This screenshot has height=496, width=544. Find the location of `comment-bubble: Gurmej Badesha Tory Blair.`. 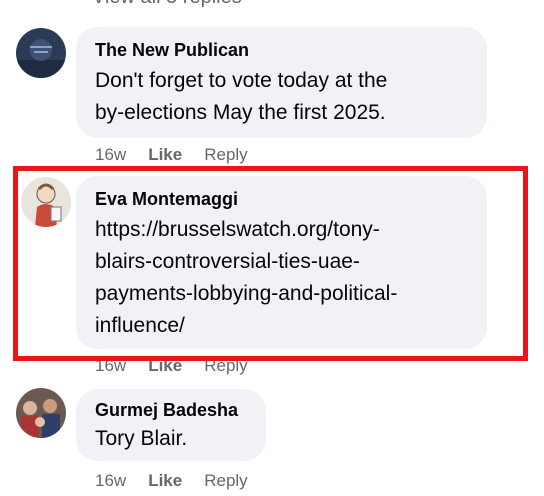

comment-bubble: Gurmej Badesha Tory Blair. is located at coordinates (171, 425).